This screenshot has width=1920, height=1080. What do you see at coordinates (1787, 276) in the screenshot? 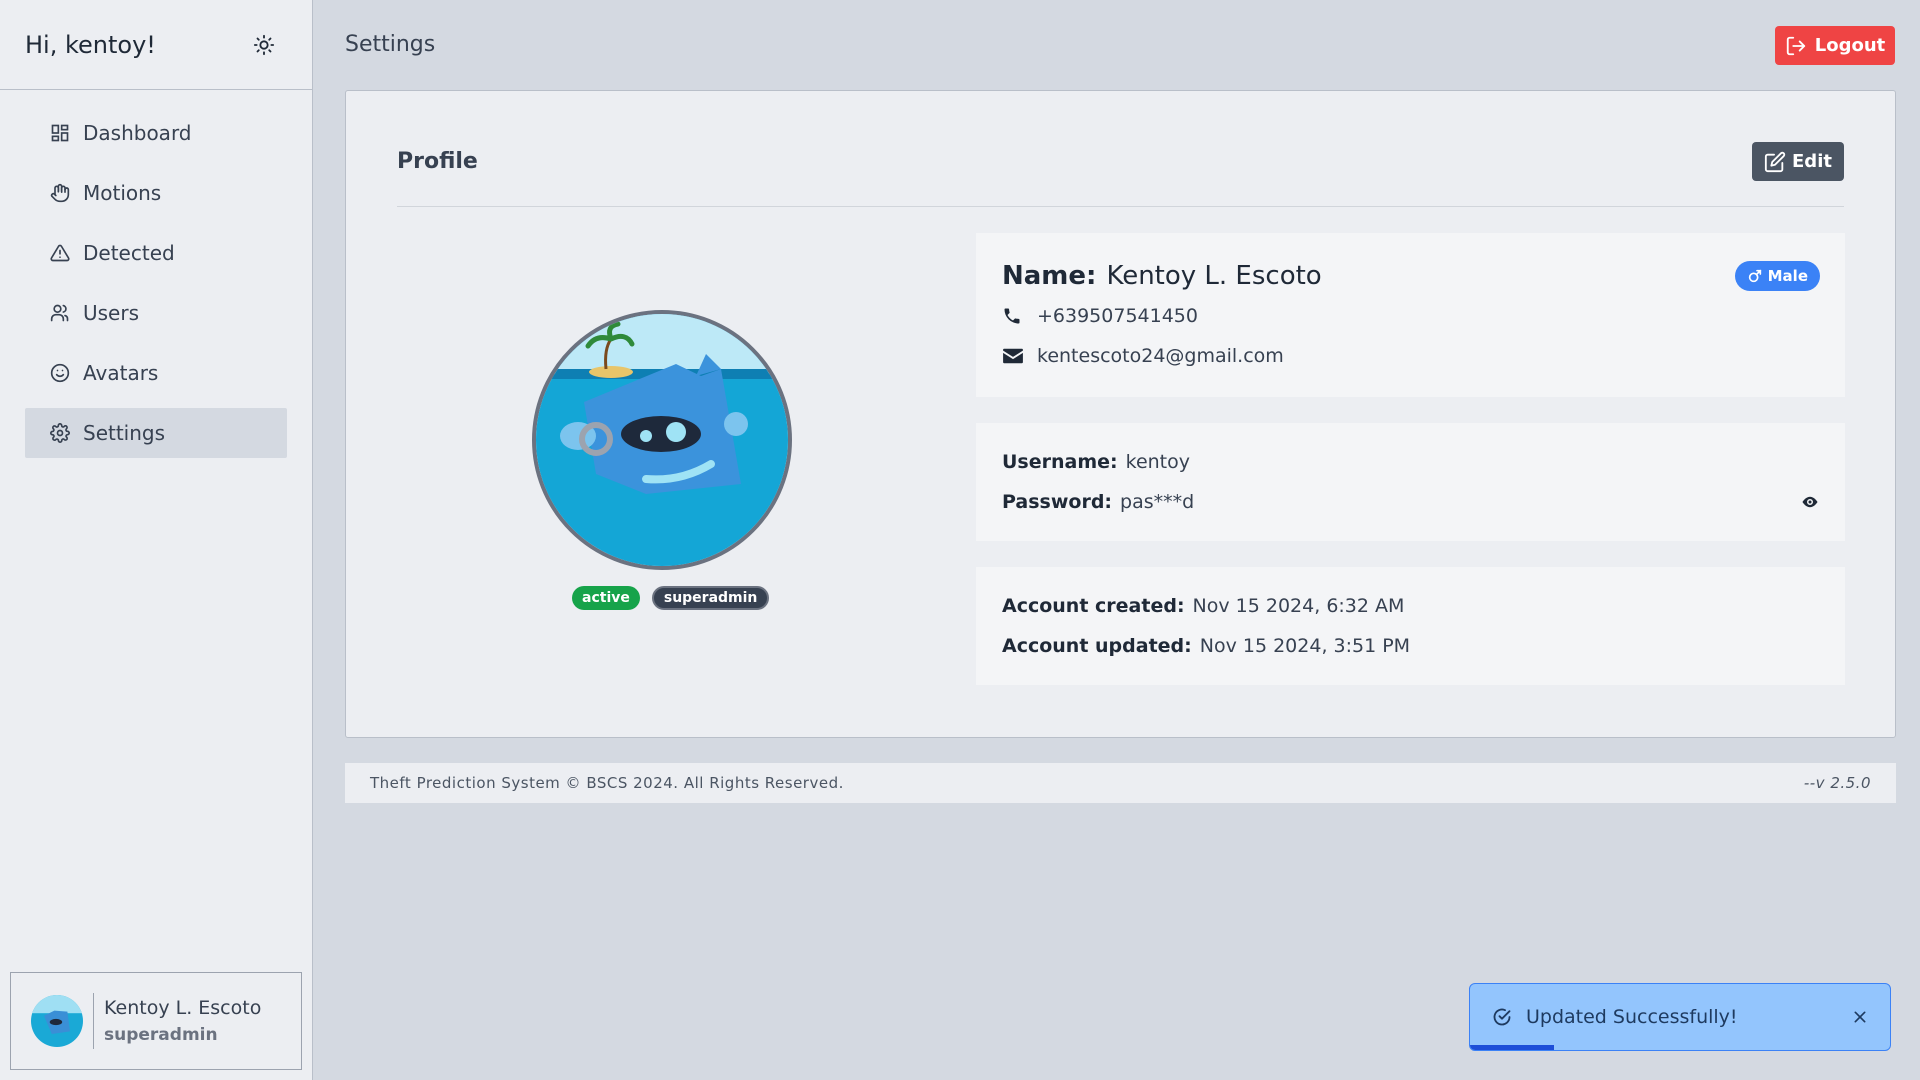
I see `gender-label: Male` at bounding box center [1787, 276].